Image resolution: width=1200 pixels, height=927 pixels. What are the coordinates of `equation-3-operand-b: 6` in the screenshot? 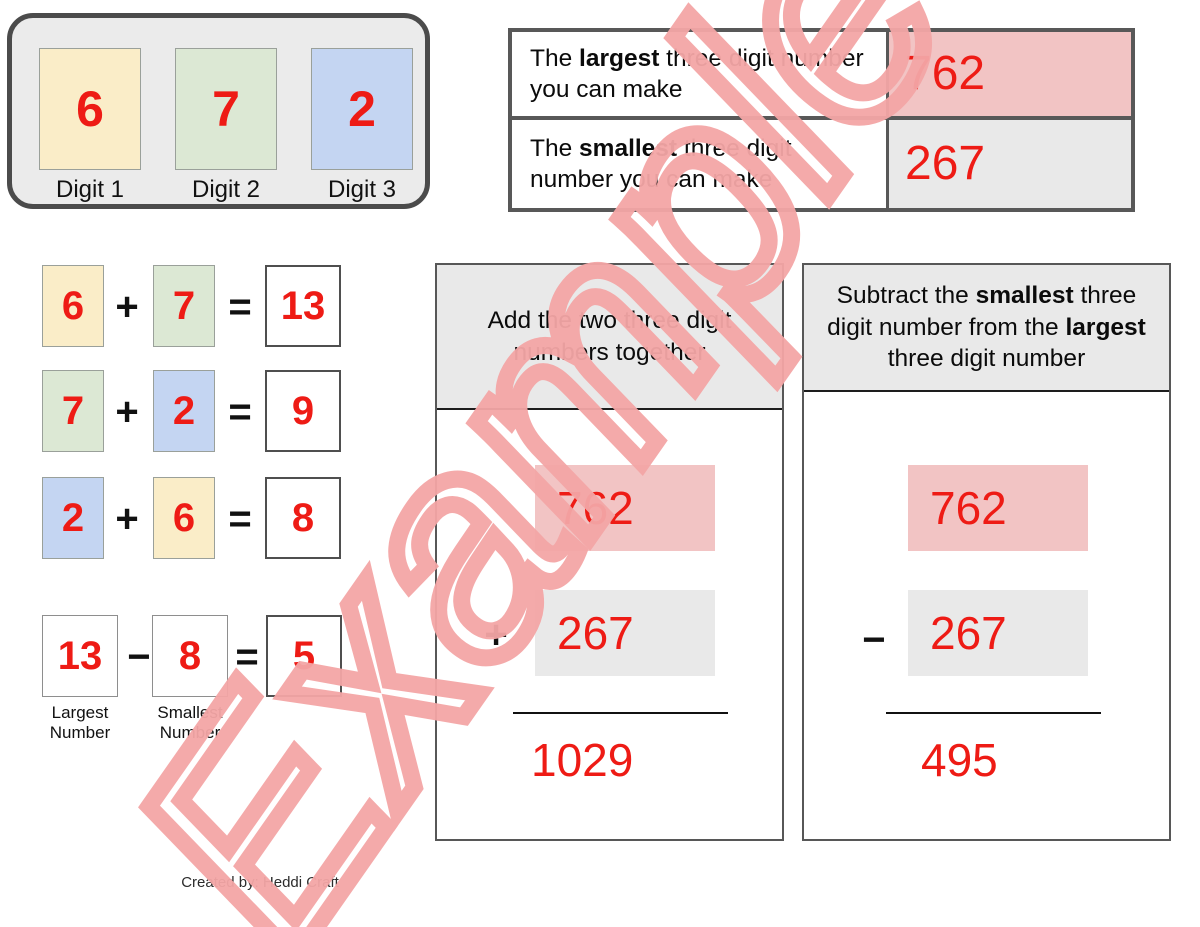 It's located at (184, 518).